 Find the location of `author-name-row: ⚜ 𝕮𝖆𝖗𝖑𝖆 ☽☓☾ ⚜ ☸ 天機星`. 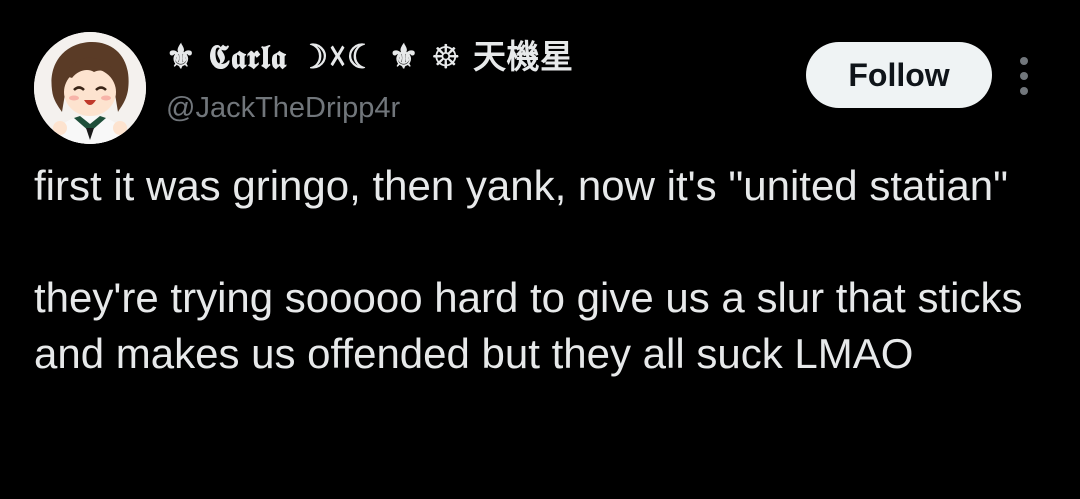

author-name-row: ⚜ 𝕮𝖆𝖗𝖑𝖆 ☽☓☾ ⚜ ☸ 天機星 is located at coordinates (370, 54).